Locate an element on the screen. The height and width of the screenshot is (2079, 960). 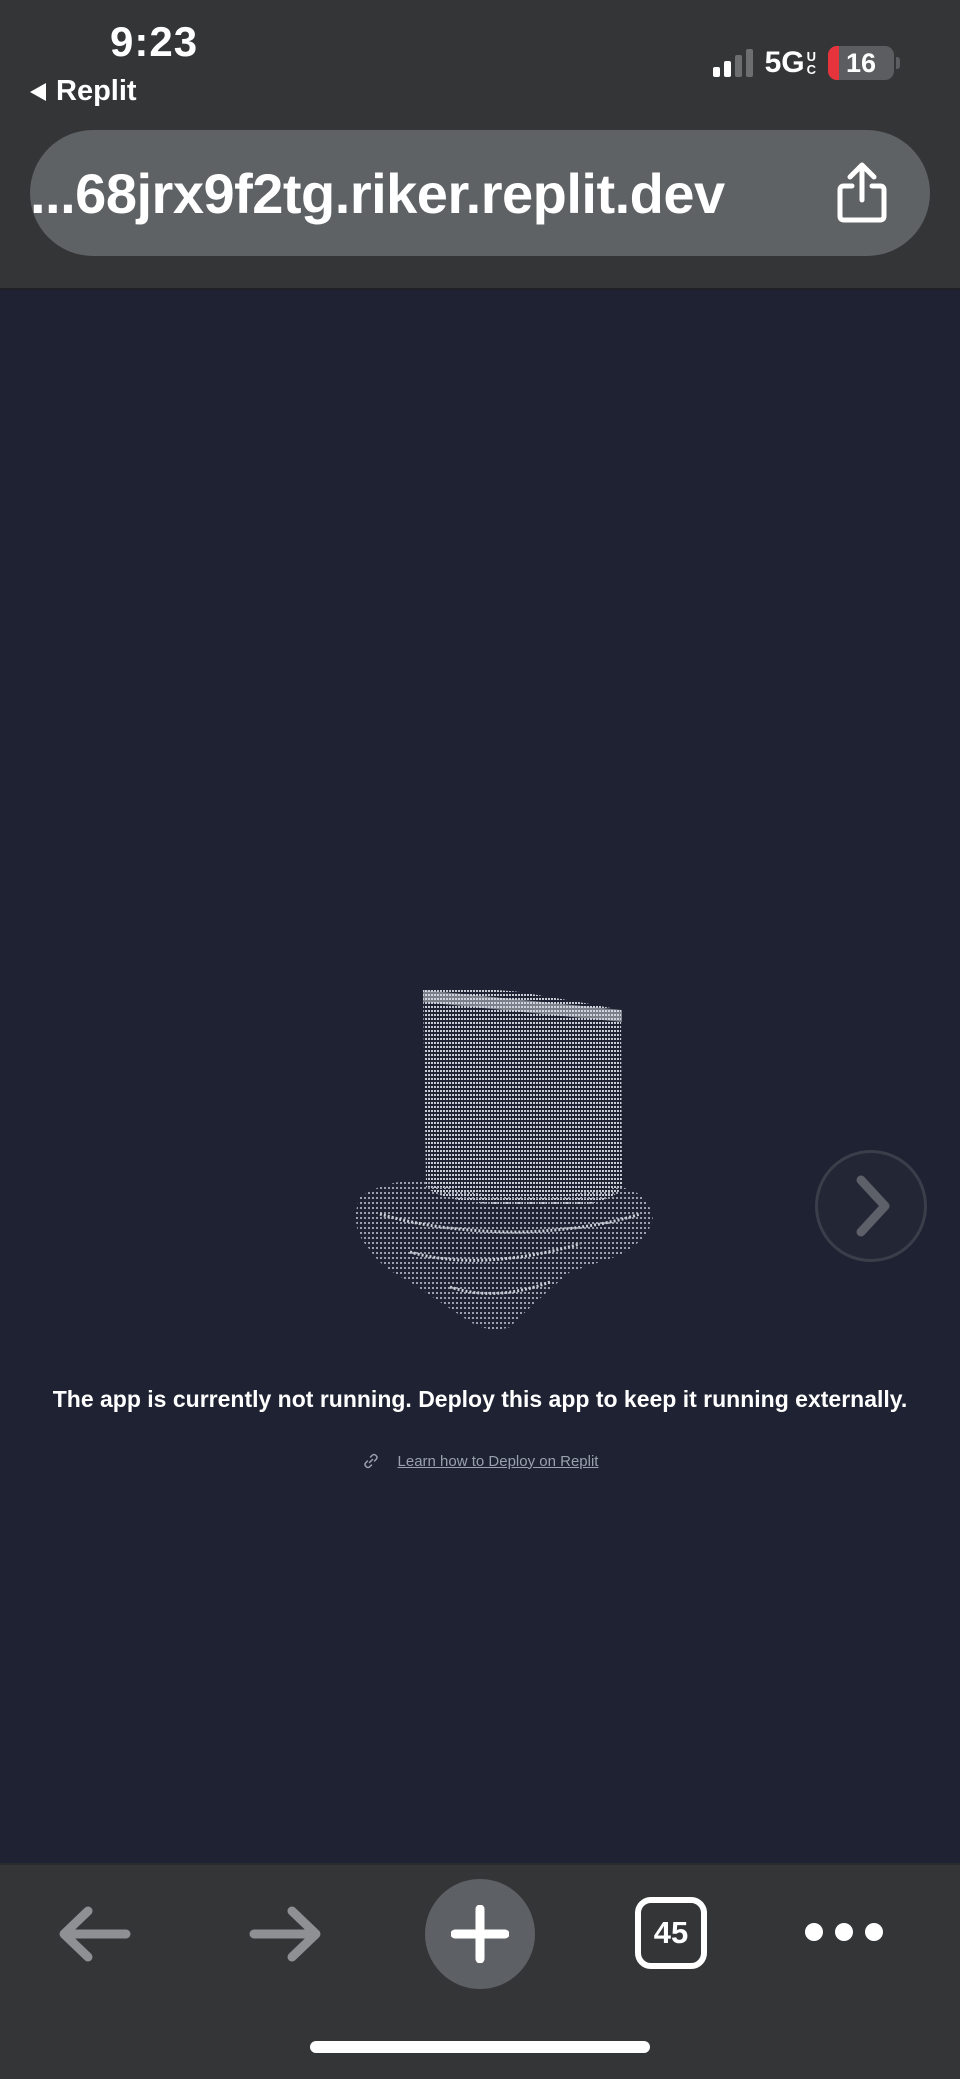
back-triangle-icon is located at coordinates (38, 91).